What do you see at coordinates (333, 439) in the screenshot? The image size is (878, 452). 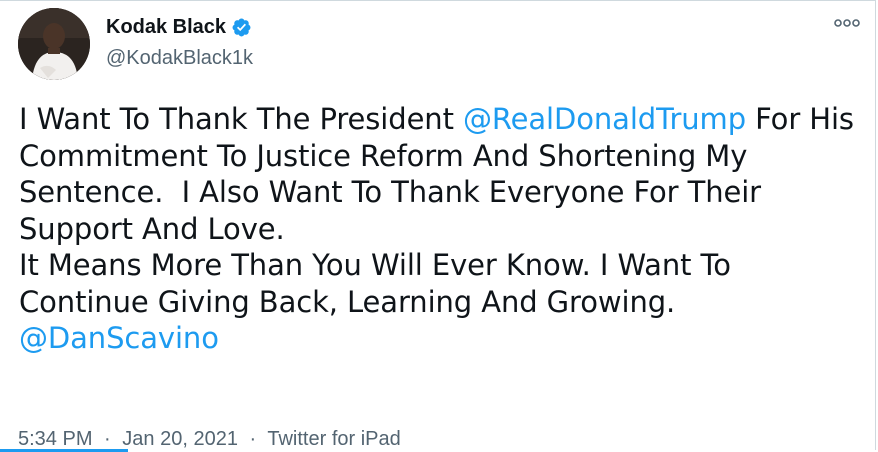 I see `tweet-source: Twitter for iPad` at bounding box center [333, 439].